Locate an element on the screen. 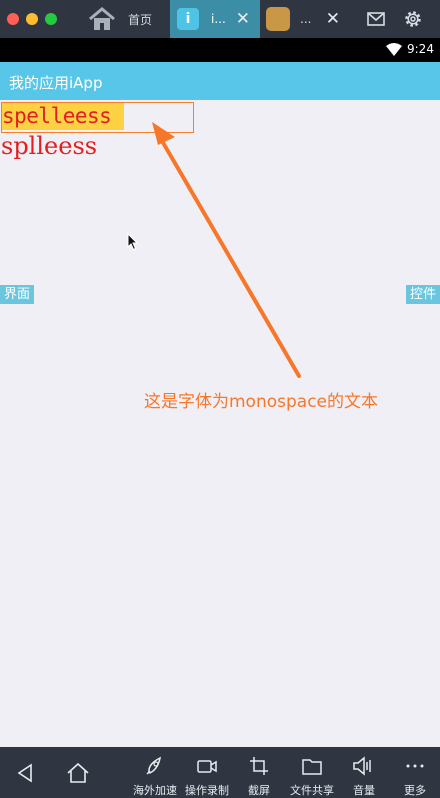 This screenshot has height=798, width=440. annotation-label: 这是字体为monospace的文本 is located at coordinates (261, 402).